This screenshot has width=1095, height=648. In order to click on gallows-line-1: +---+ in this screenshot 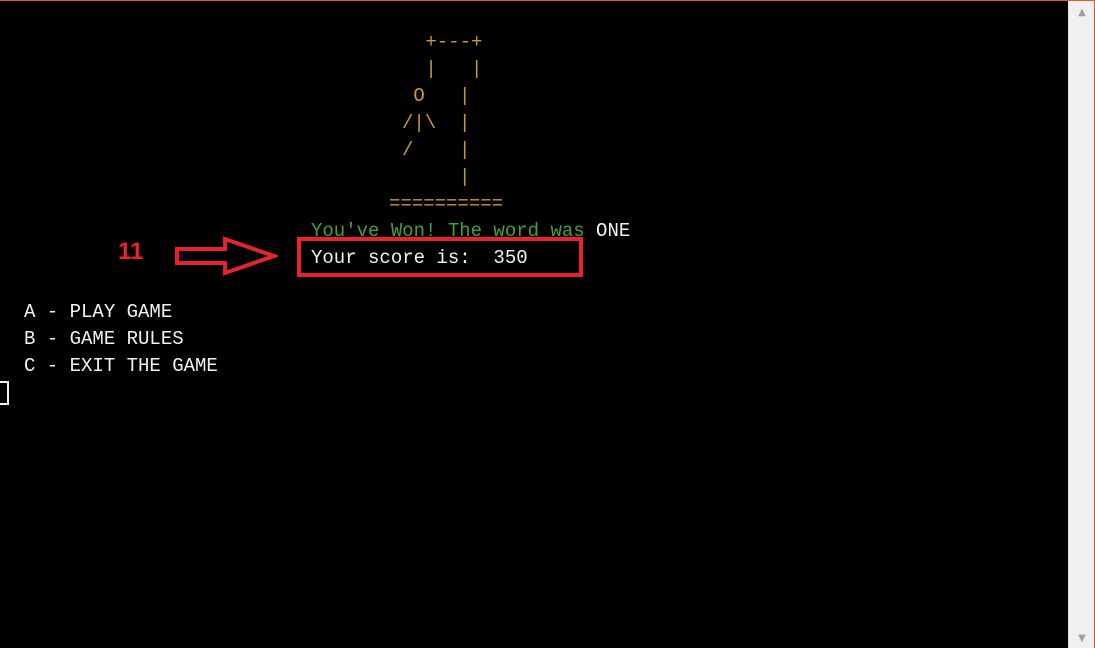, I will do `click(448, 42)`.